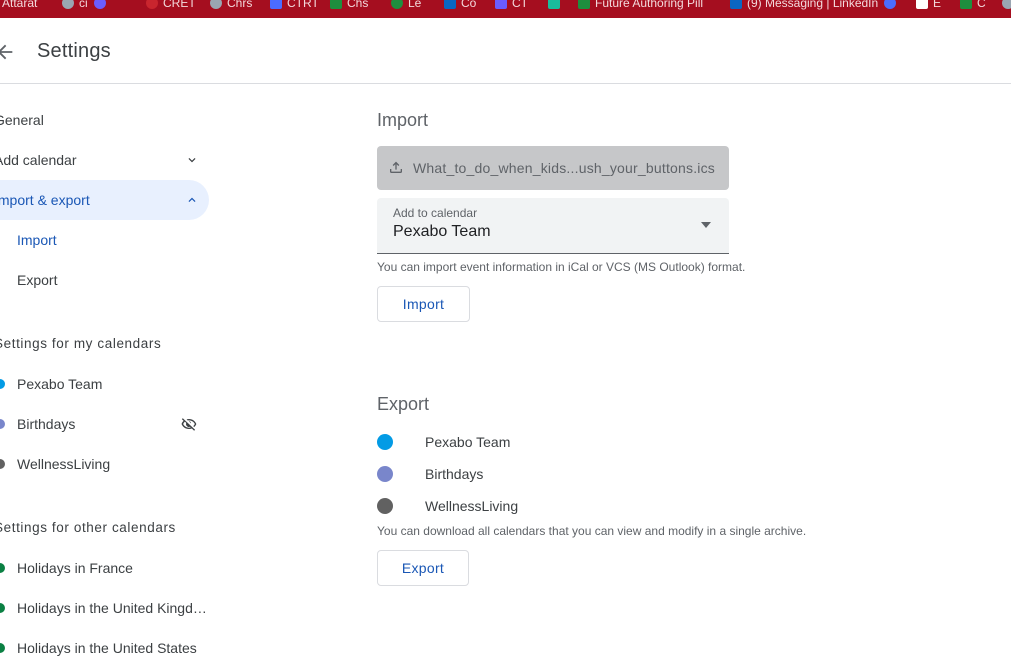 The width and height of the screenshot is (1011, 668). I want to click on upload-icon, so click(396, 167).